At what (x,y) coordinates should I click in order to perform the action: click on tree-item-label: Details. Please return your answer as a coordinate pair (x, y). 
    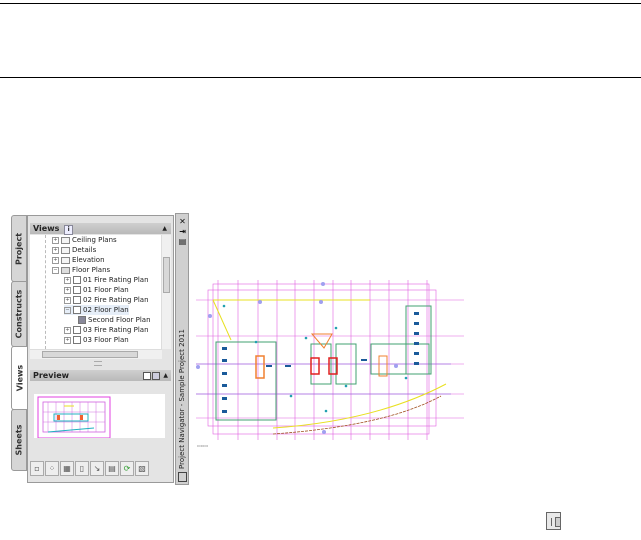
    Looking at the image, I should click on (84, 250).